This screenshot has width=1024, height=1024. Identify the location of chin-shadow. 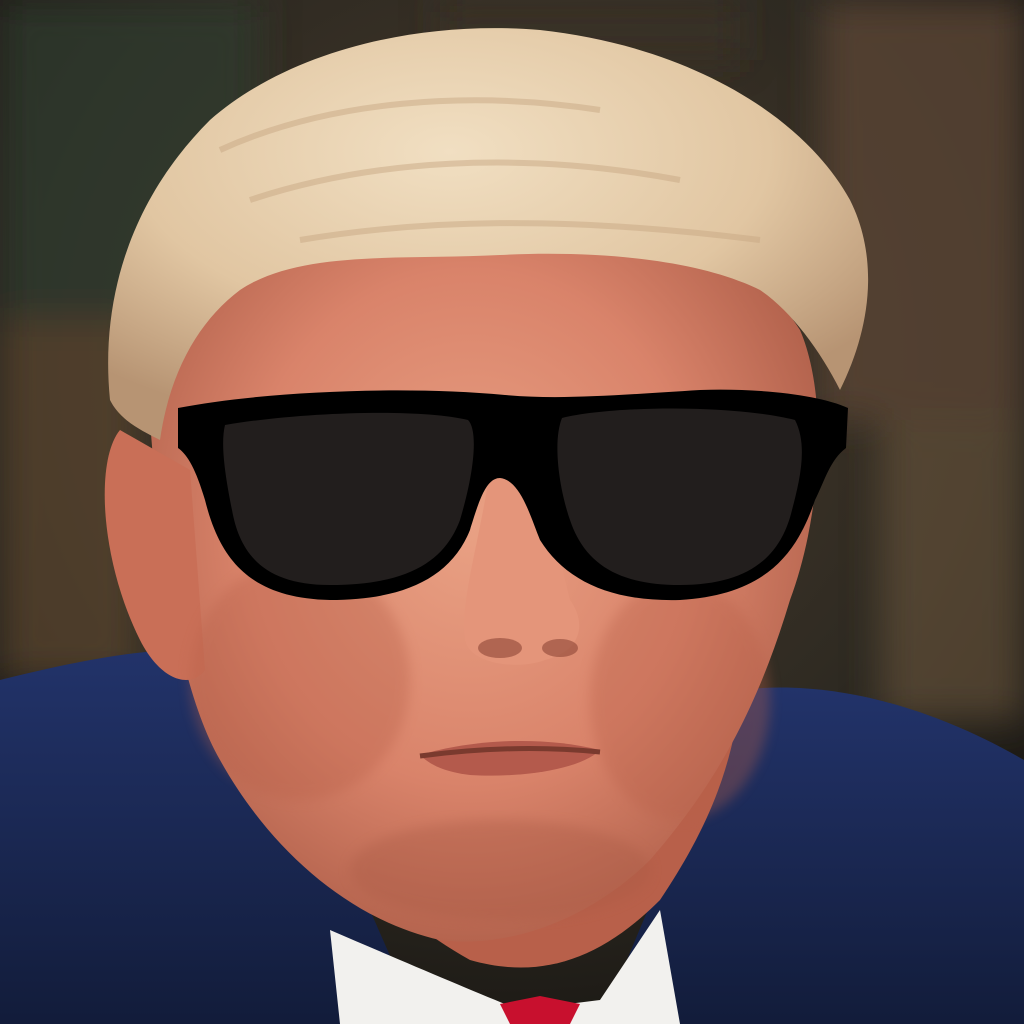
(500, 870).